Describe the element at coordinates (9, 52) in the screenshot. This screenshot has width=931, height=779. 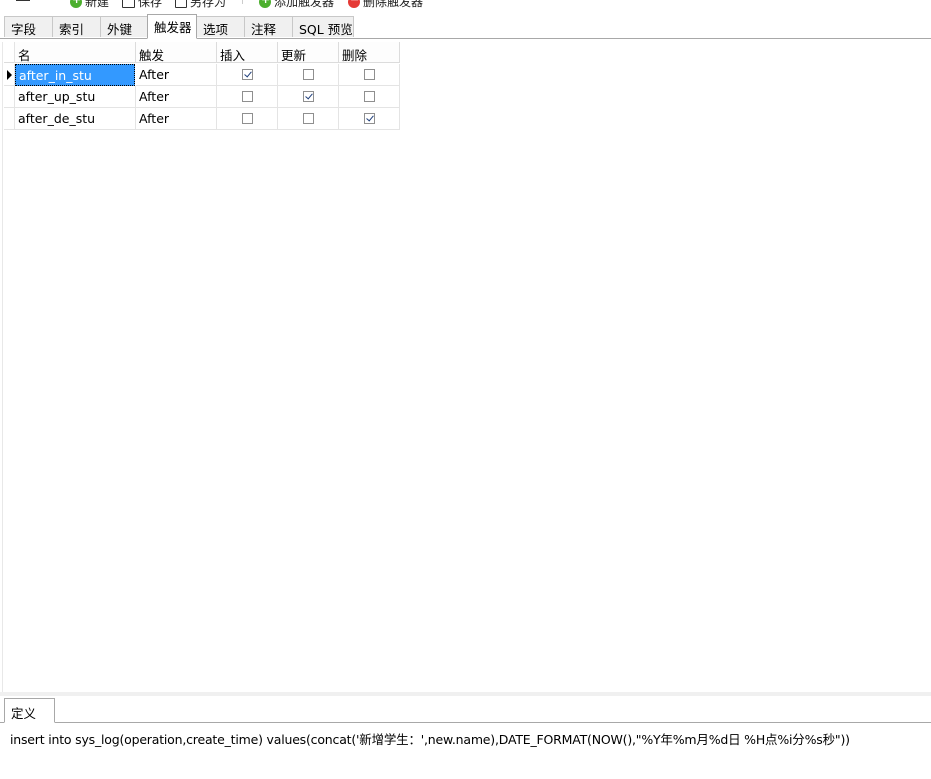
I see `row-header-corner` at that location.